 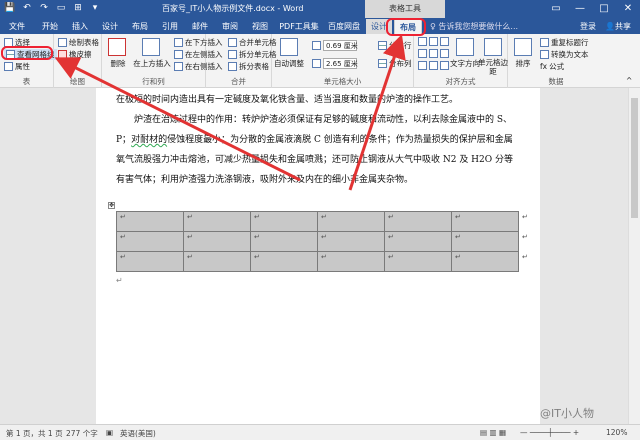 I want to click on sort-icon, so click(x=523, y=47).